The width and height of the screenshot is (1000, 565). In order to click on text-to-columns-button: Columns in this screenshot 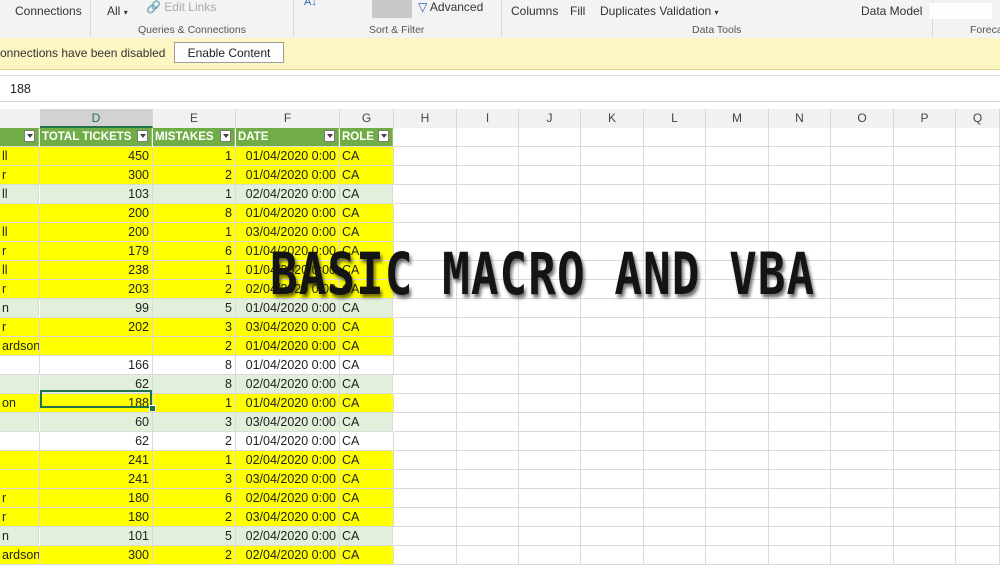, I will do `click(534, 11)`.